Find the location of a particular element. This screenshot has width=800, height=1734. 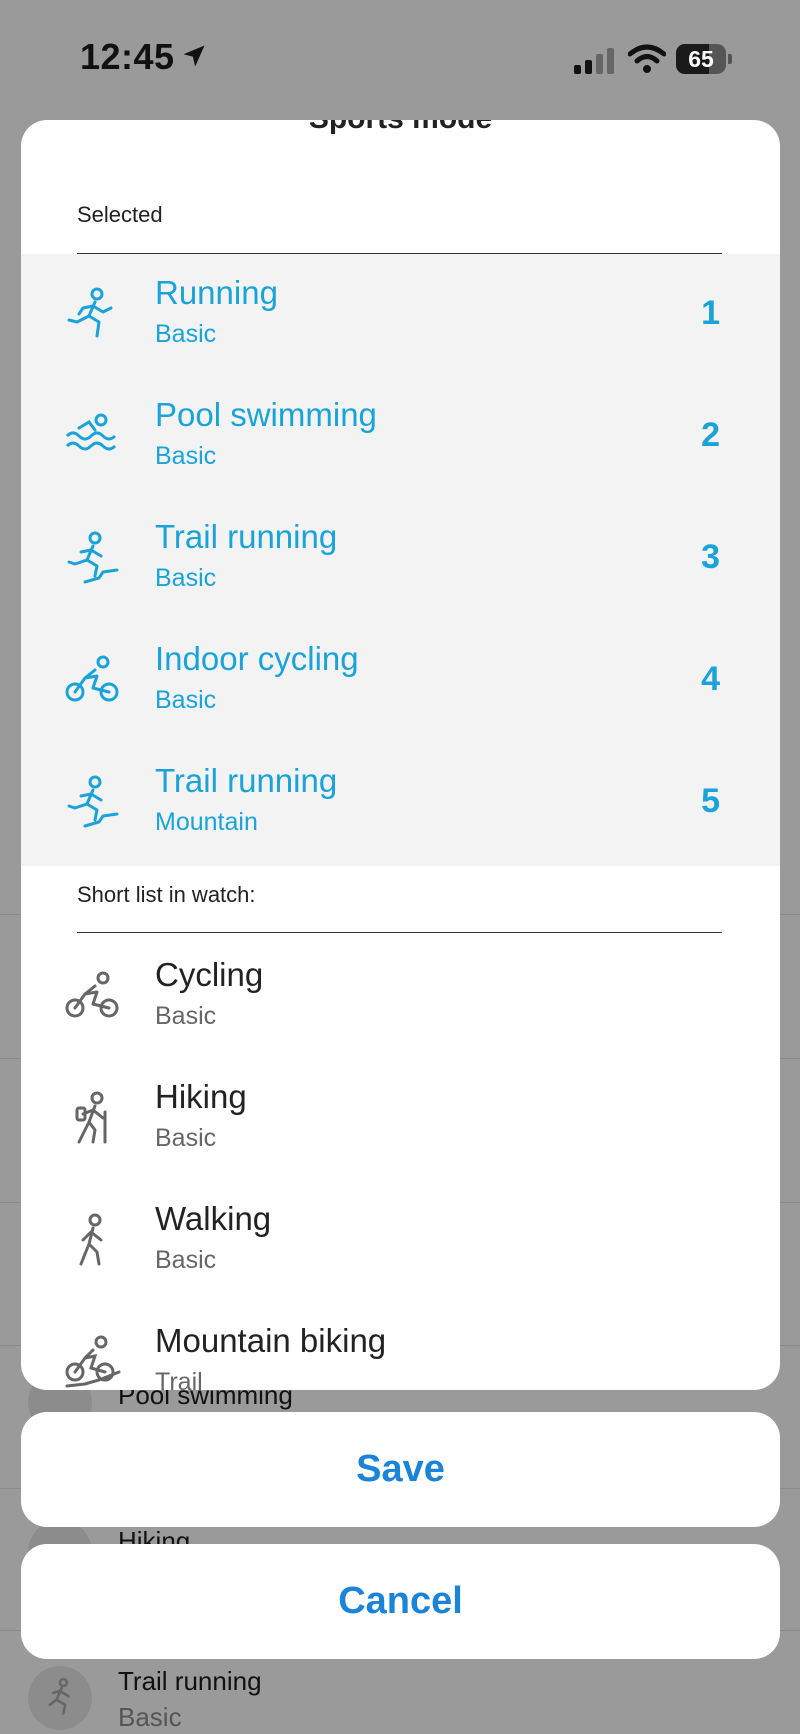

sheet-title: Sports mode is located at coordinates (400, 128).